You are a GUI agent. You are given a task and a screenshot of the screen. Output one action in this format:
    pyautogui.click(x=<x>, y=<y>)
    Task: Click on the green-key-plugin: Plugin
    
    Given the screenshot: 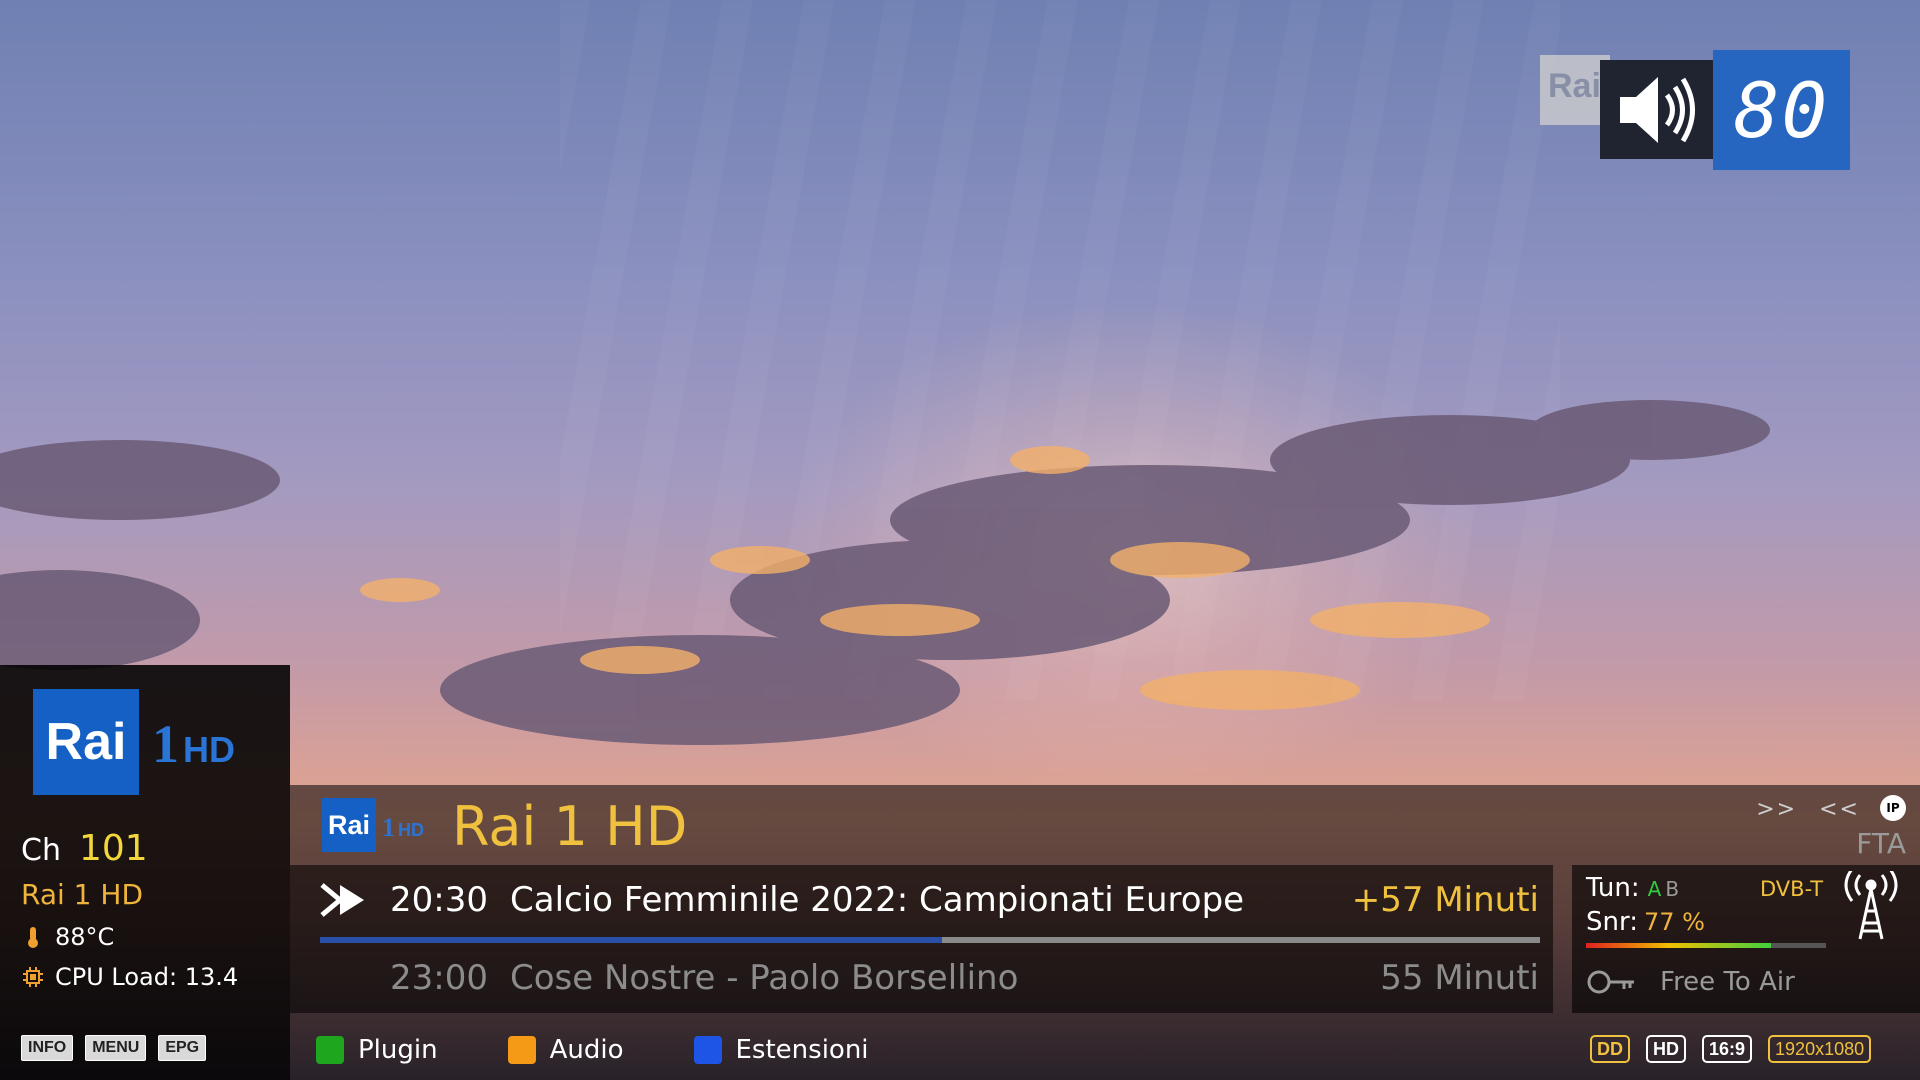 What is the action you would take?
    pyautogui.click(x=377, y=1050)
    